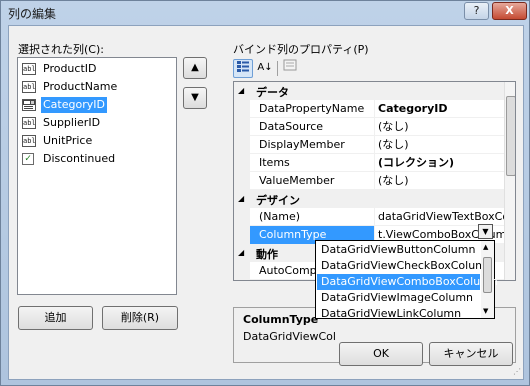 This screenshot has height=386, width=530. I want to click on scroll-down-icon: ▼, so click(485, 311).